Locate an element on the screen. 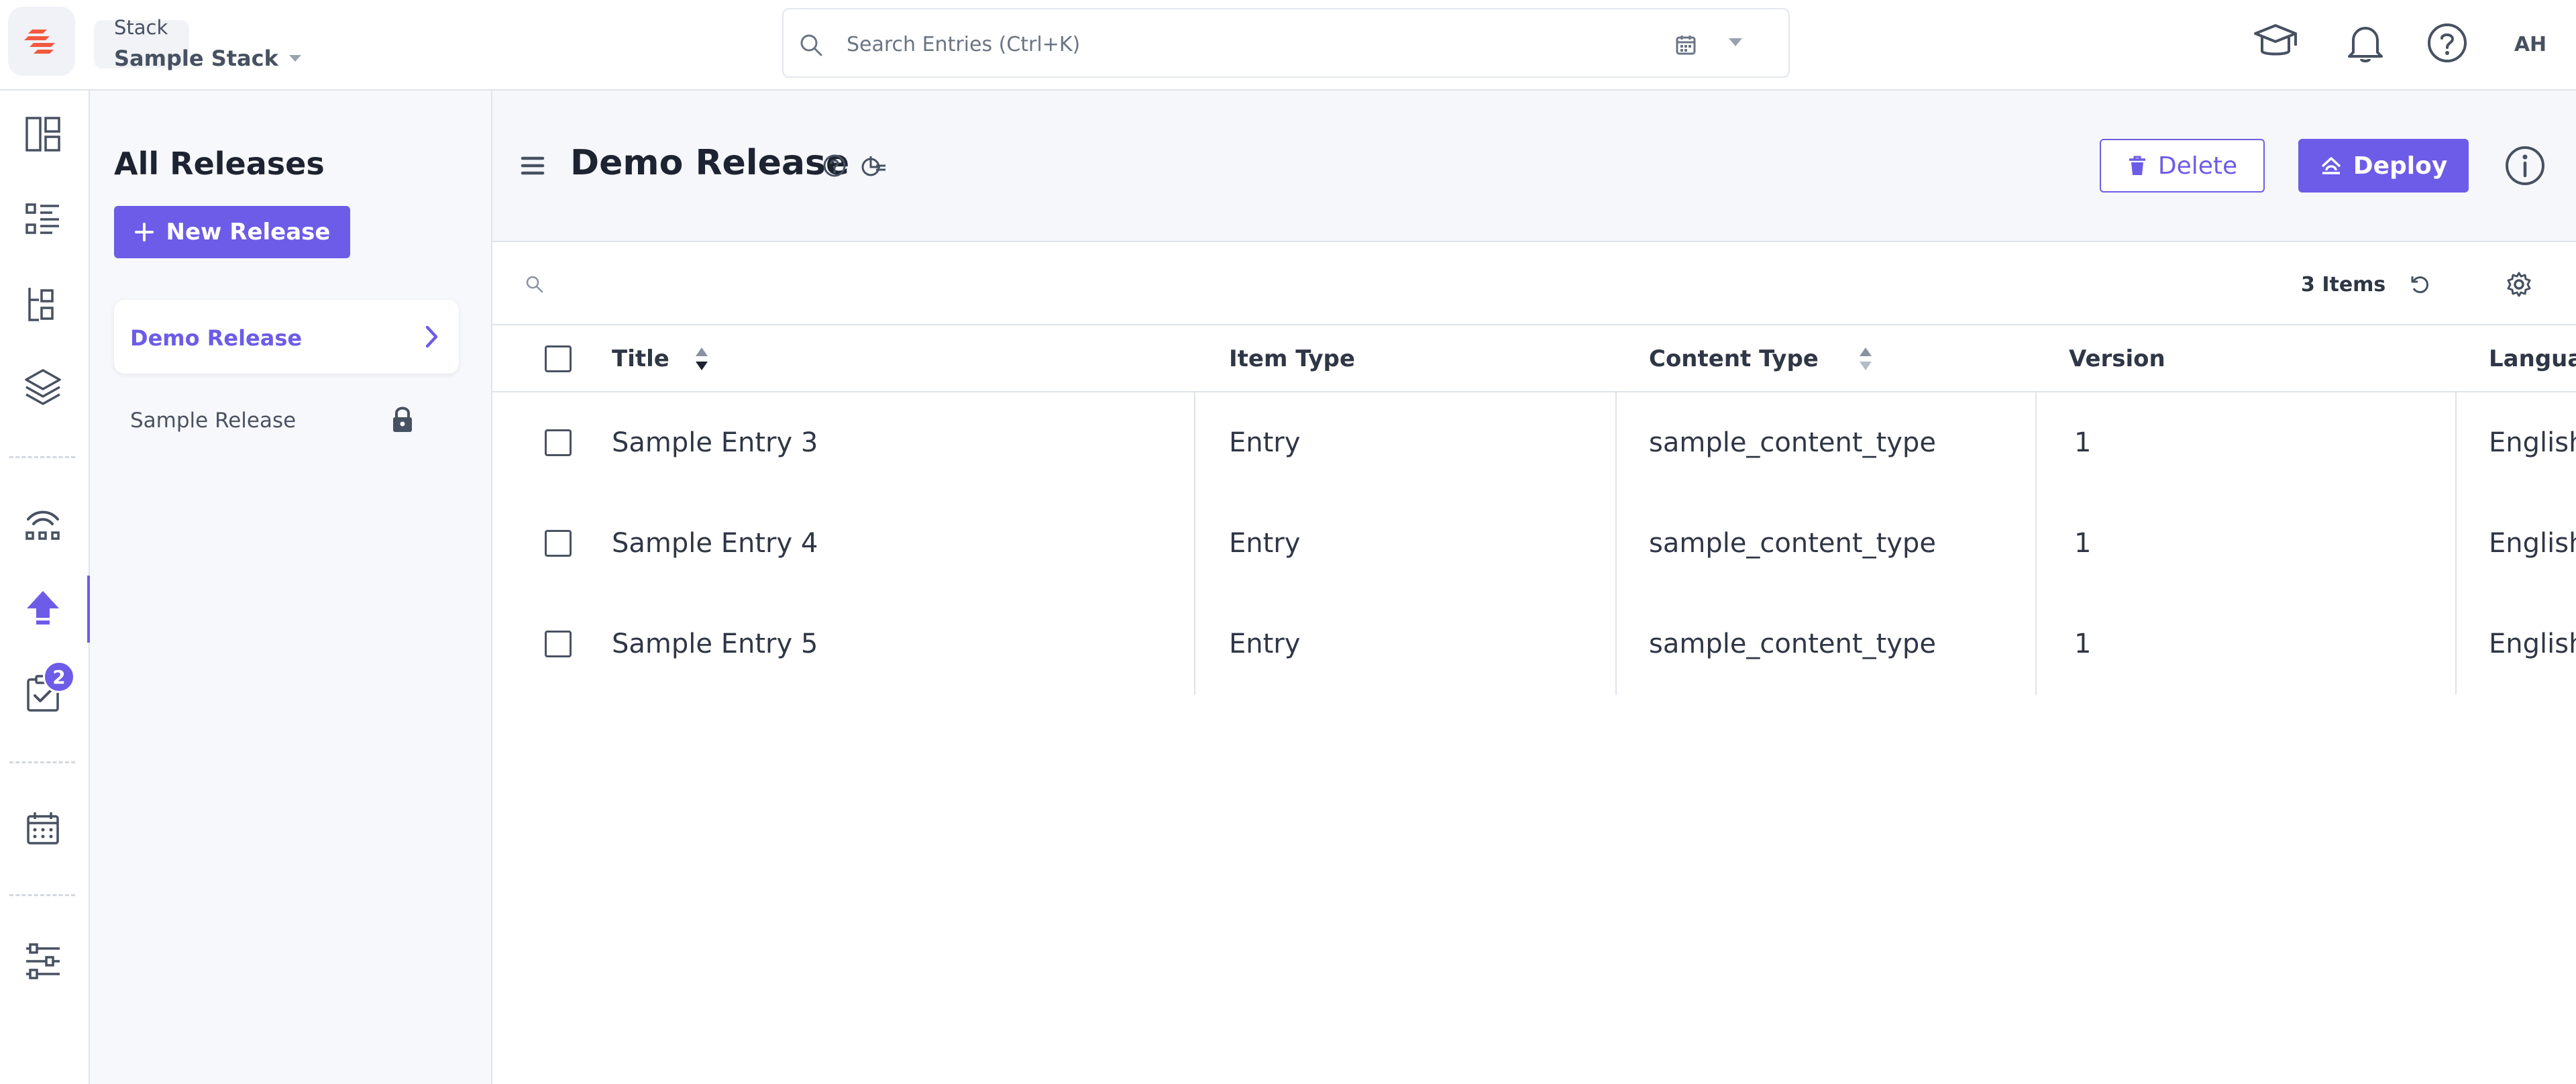 The image size is (2576, 1084). sliders-icon is located at coordinates (43, 961).